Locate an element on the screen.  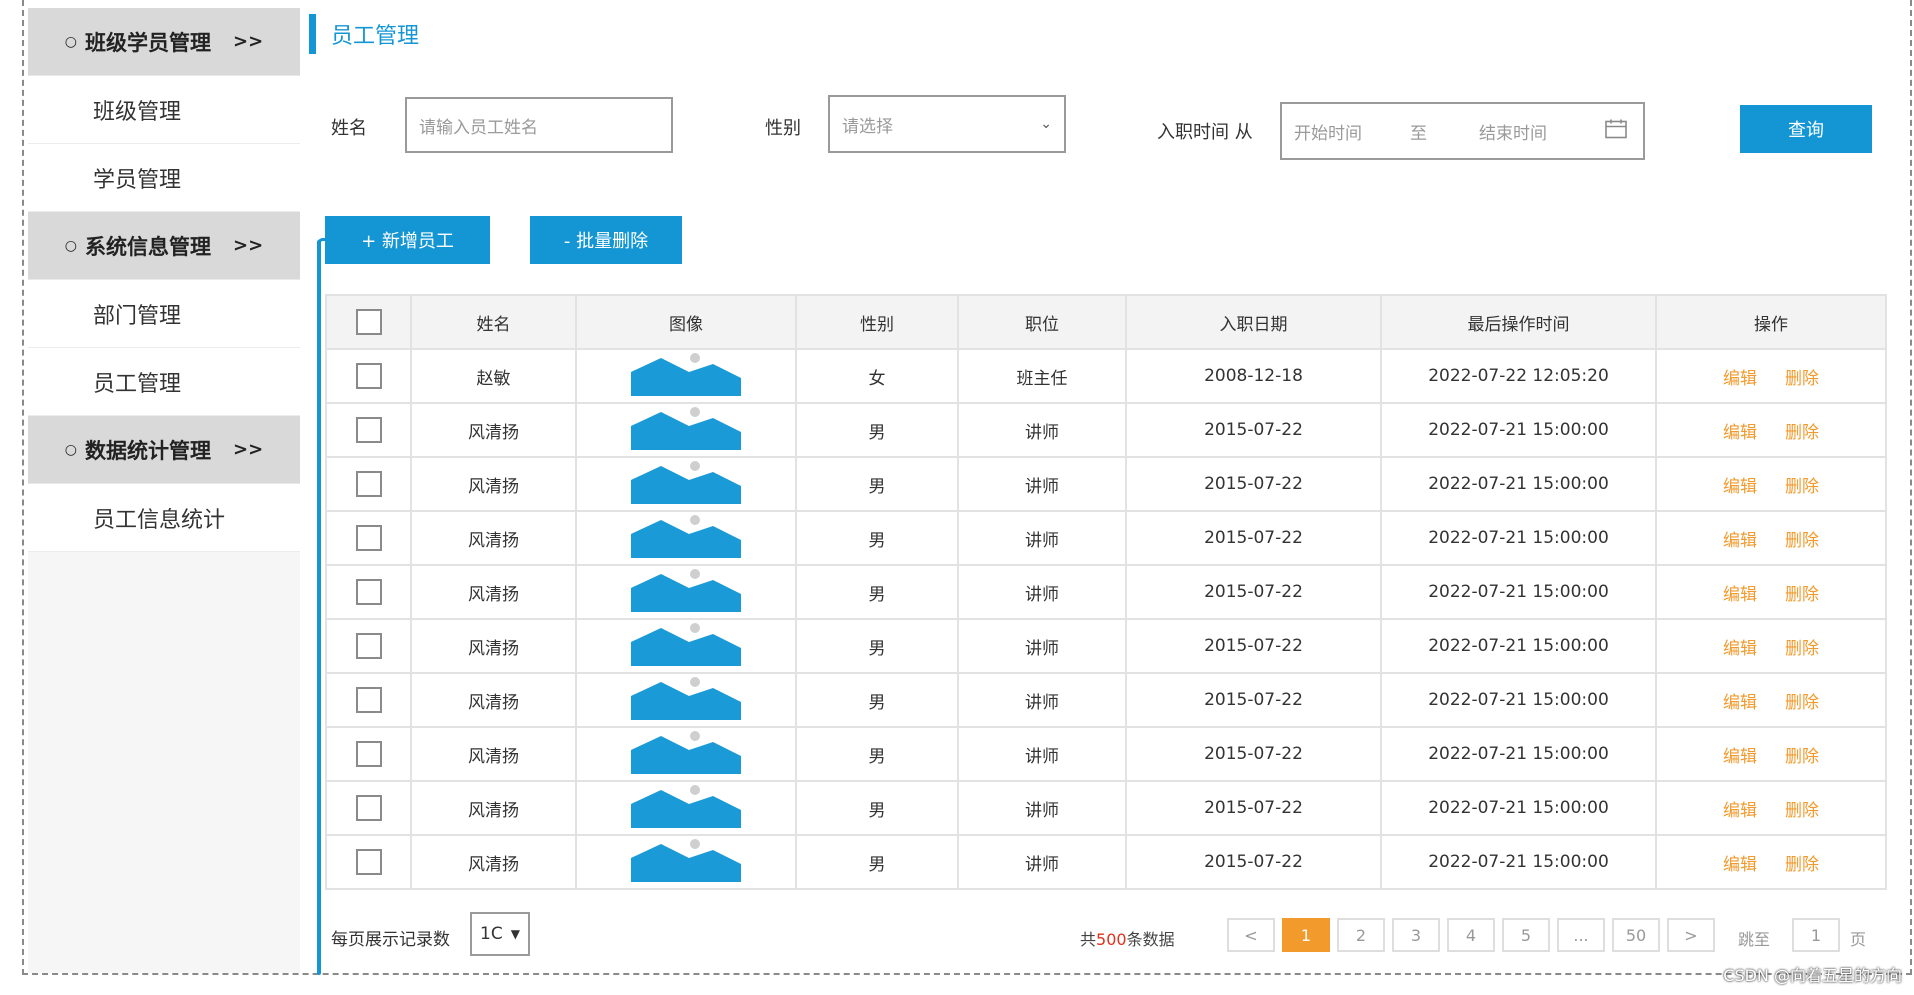
landscape-image-icon is located at coordinates (686, 430).